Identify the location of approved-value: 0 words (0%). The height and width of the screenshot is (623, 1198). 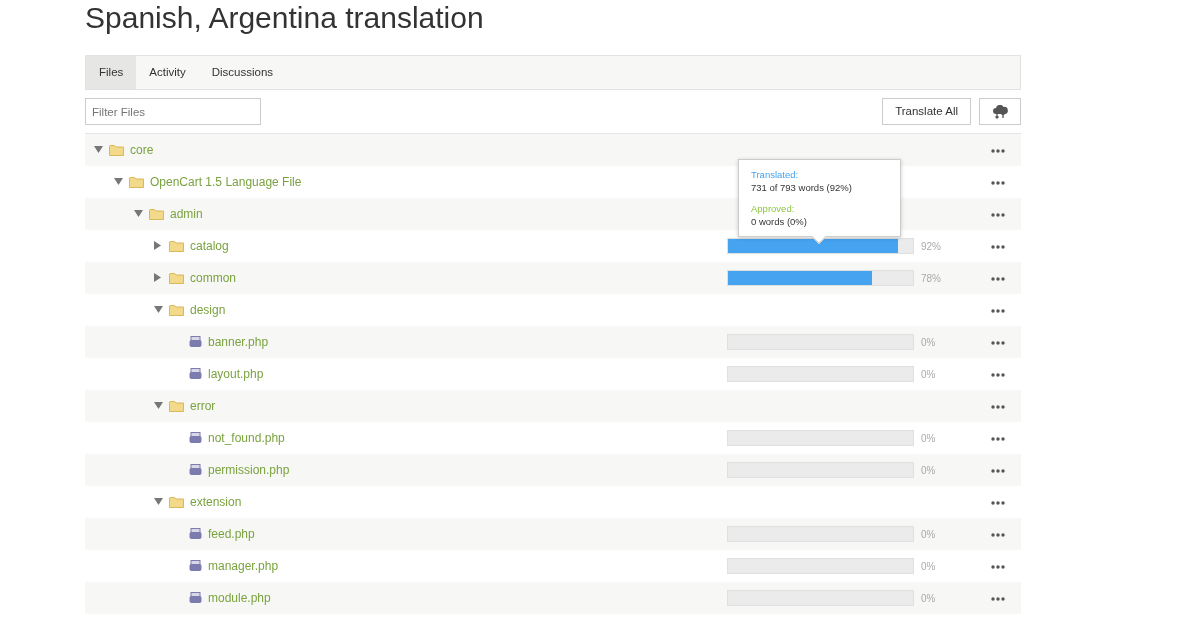
(779, 221).